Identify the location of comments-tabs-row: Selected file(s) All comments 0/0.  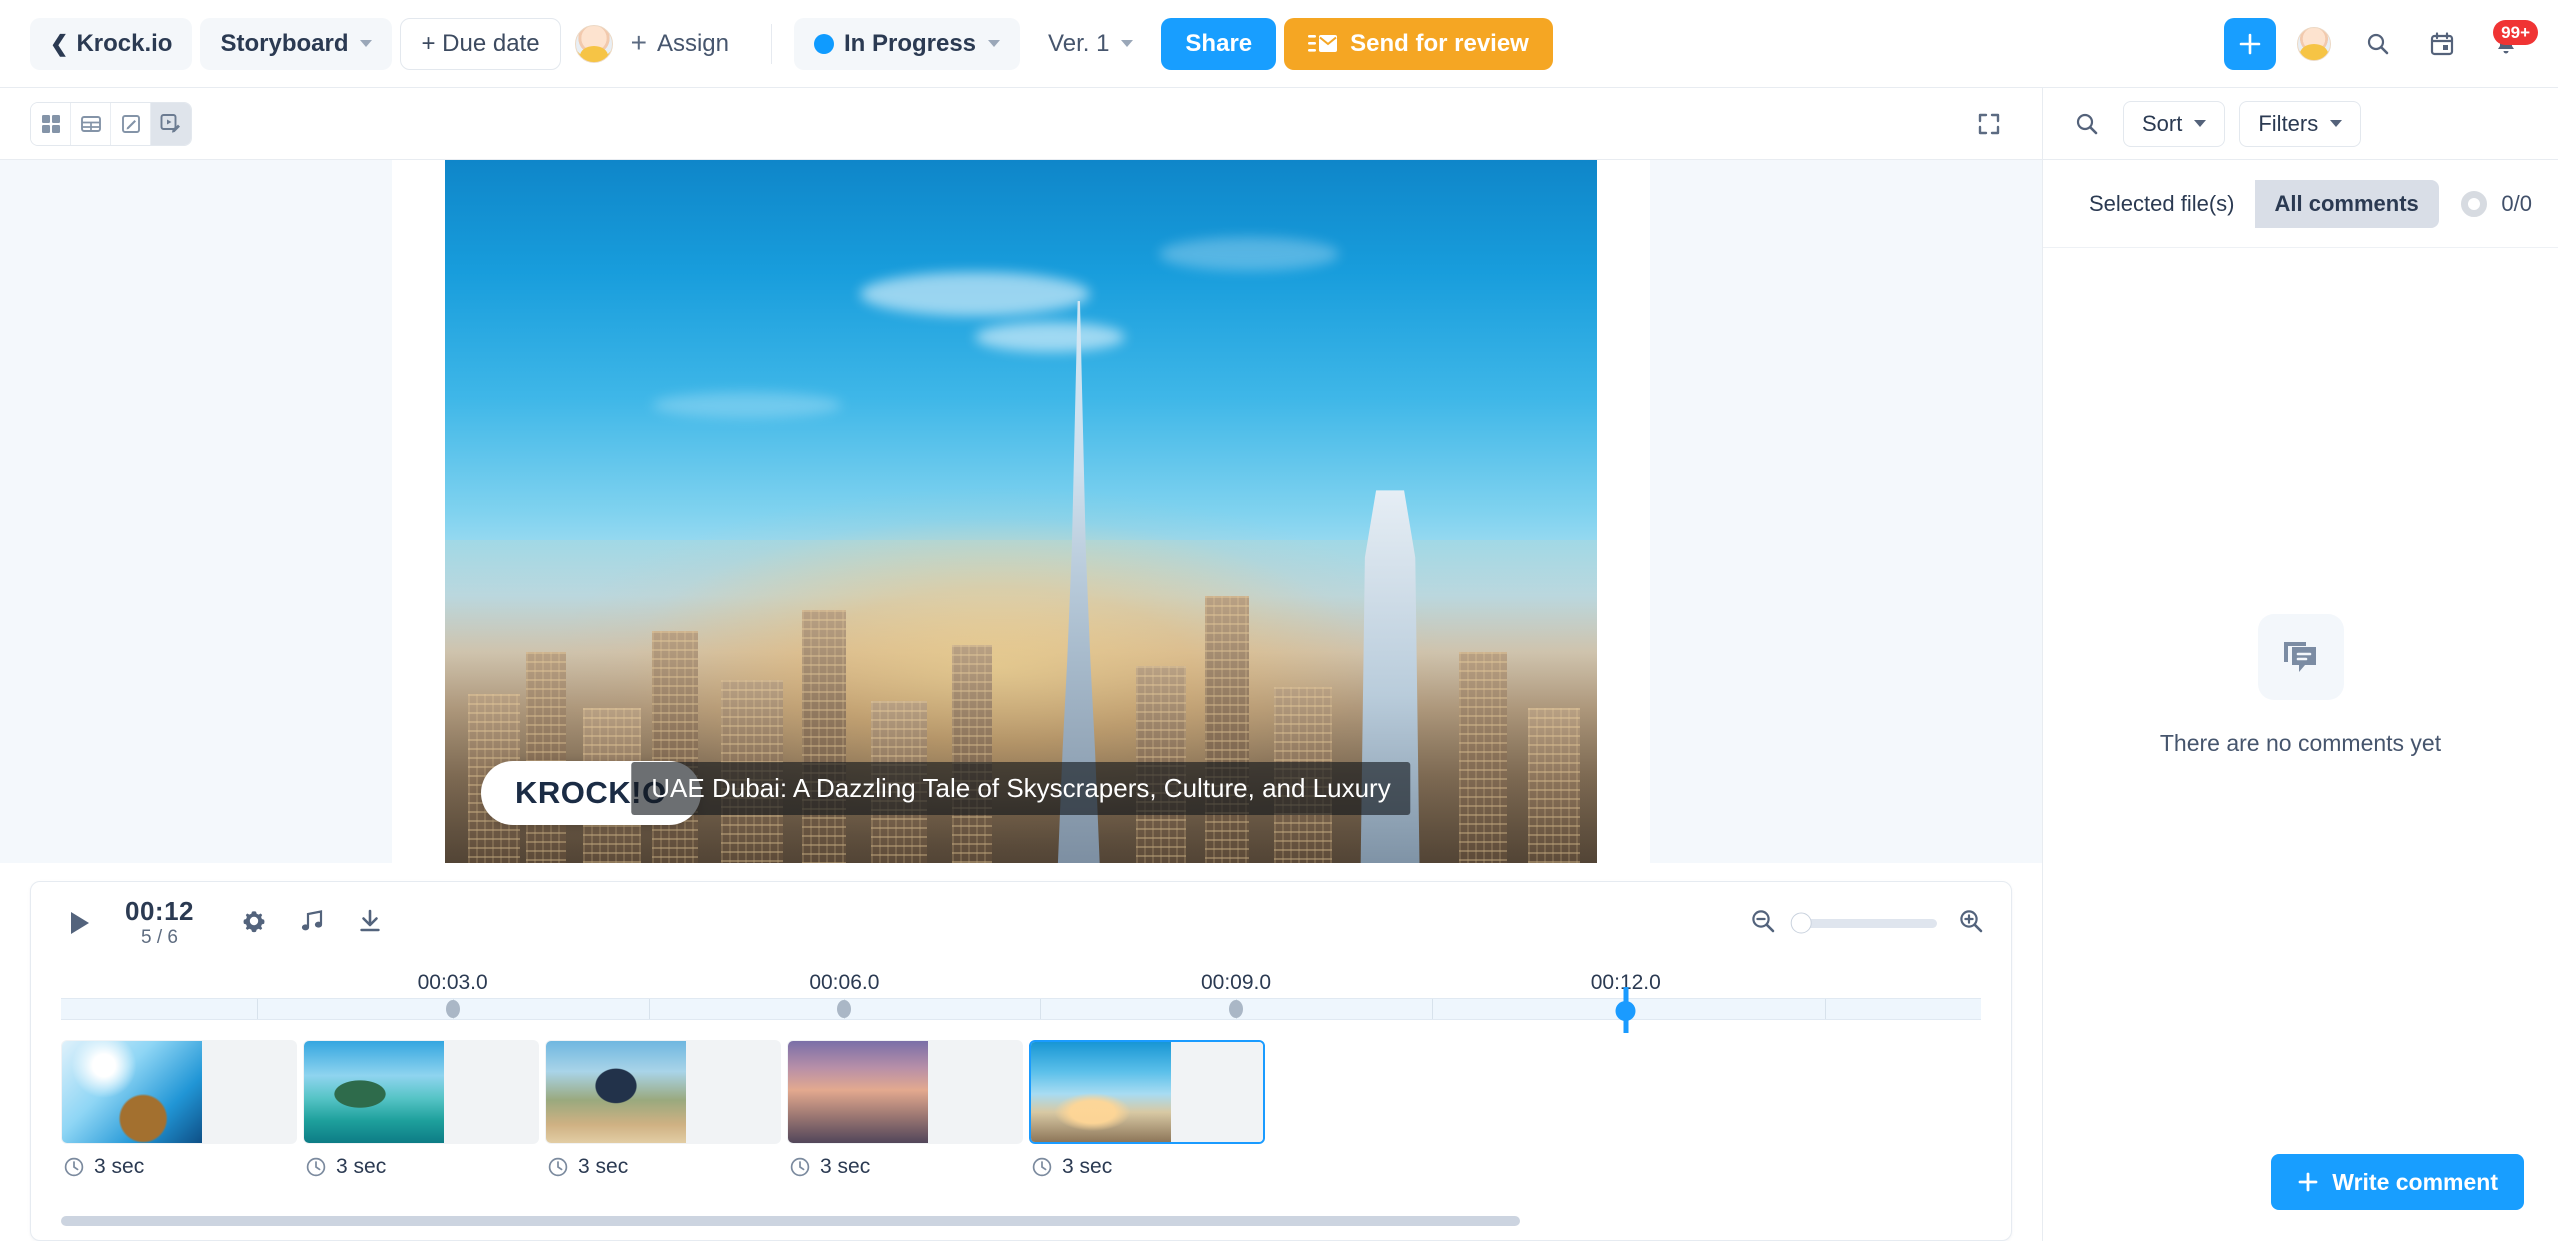
(2300, 204).